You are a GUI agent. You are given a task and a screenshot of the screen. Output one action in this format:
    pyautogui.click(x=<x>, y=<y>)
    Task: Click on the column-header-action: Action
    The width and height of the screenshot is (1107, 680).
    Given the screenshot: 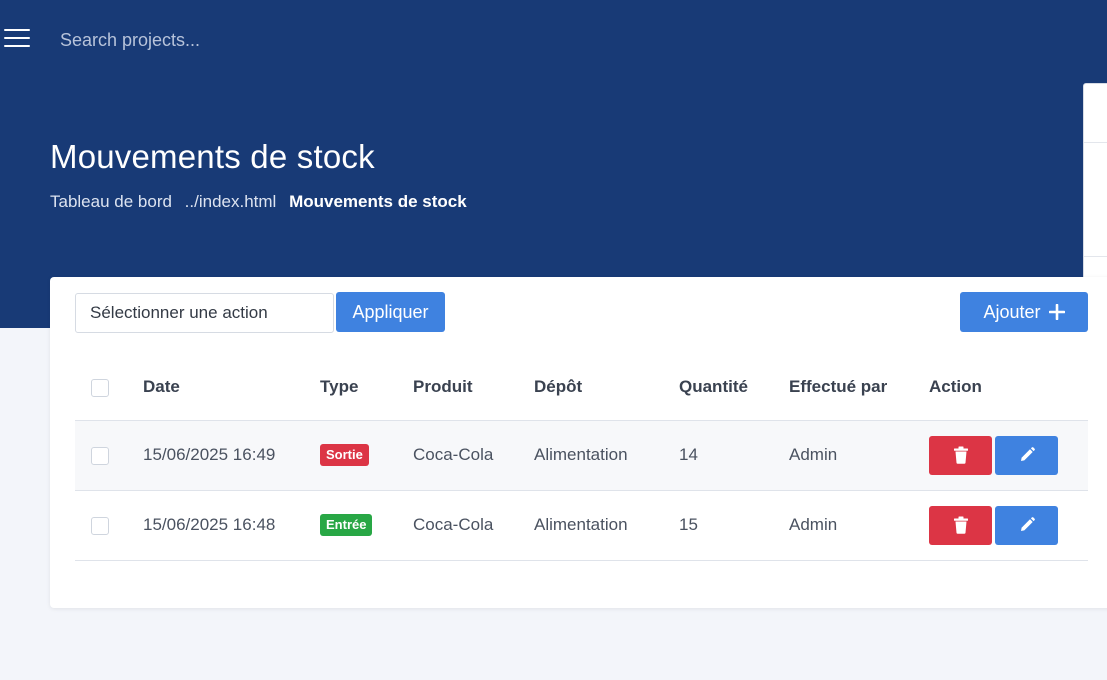 What is the action you would take?
    pyautogui.click(x=1008, y=388)
    